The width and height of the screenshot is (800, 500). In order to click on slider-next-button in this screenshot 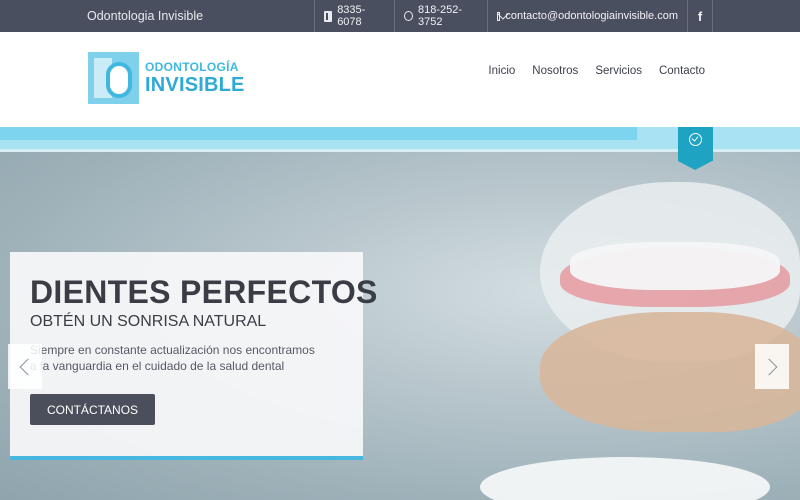, I will do `click(772, 366)`.